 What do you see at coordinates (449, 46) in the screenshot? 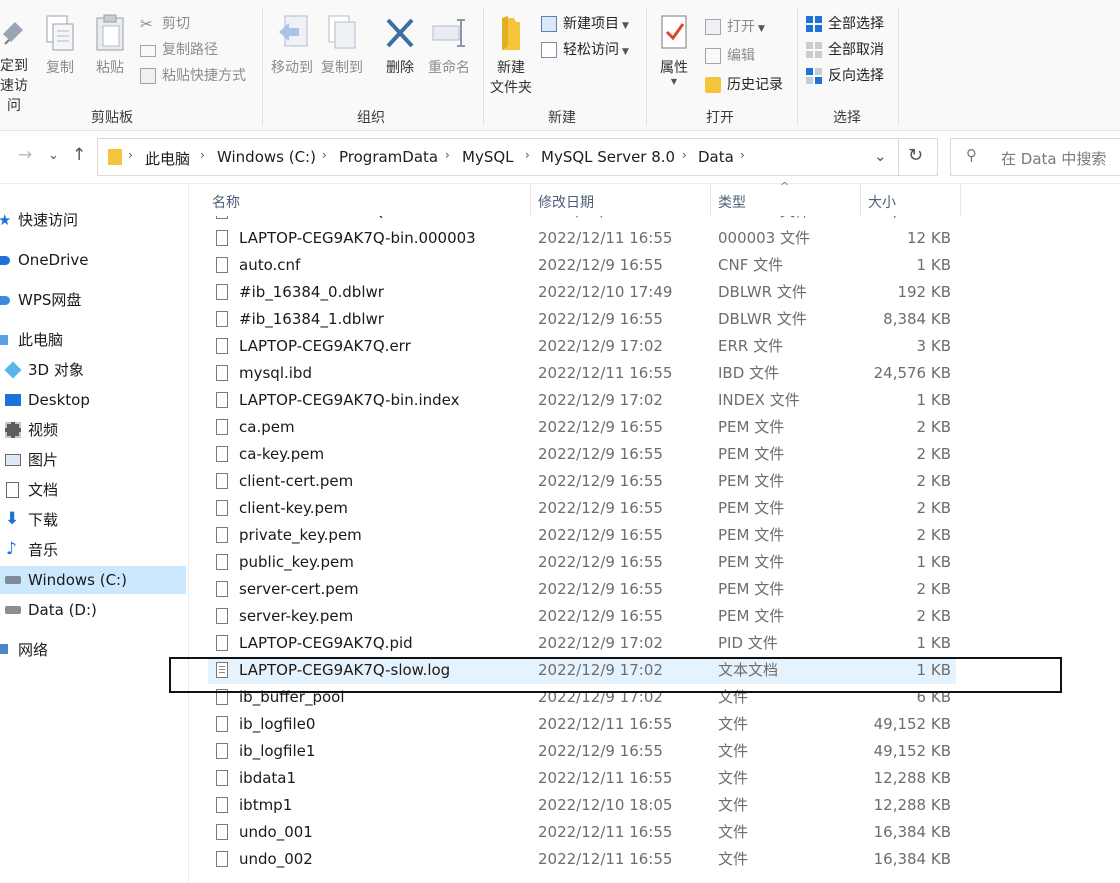
I see `rename-button: 重命名` at bounding box center [449, 46].